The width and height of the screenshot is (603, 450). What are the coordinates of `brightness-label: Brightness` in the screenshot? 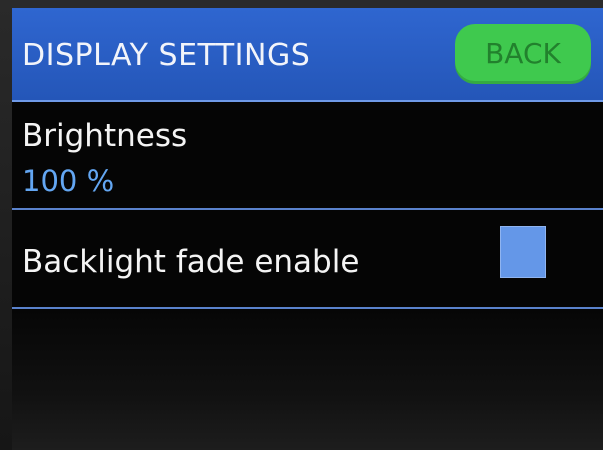 It's located at (105, 136).